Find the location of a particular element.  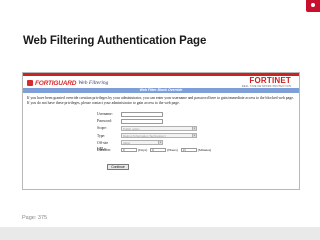

duration-days-unit: (Days) is located at coordinates (143, 149).